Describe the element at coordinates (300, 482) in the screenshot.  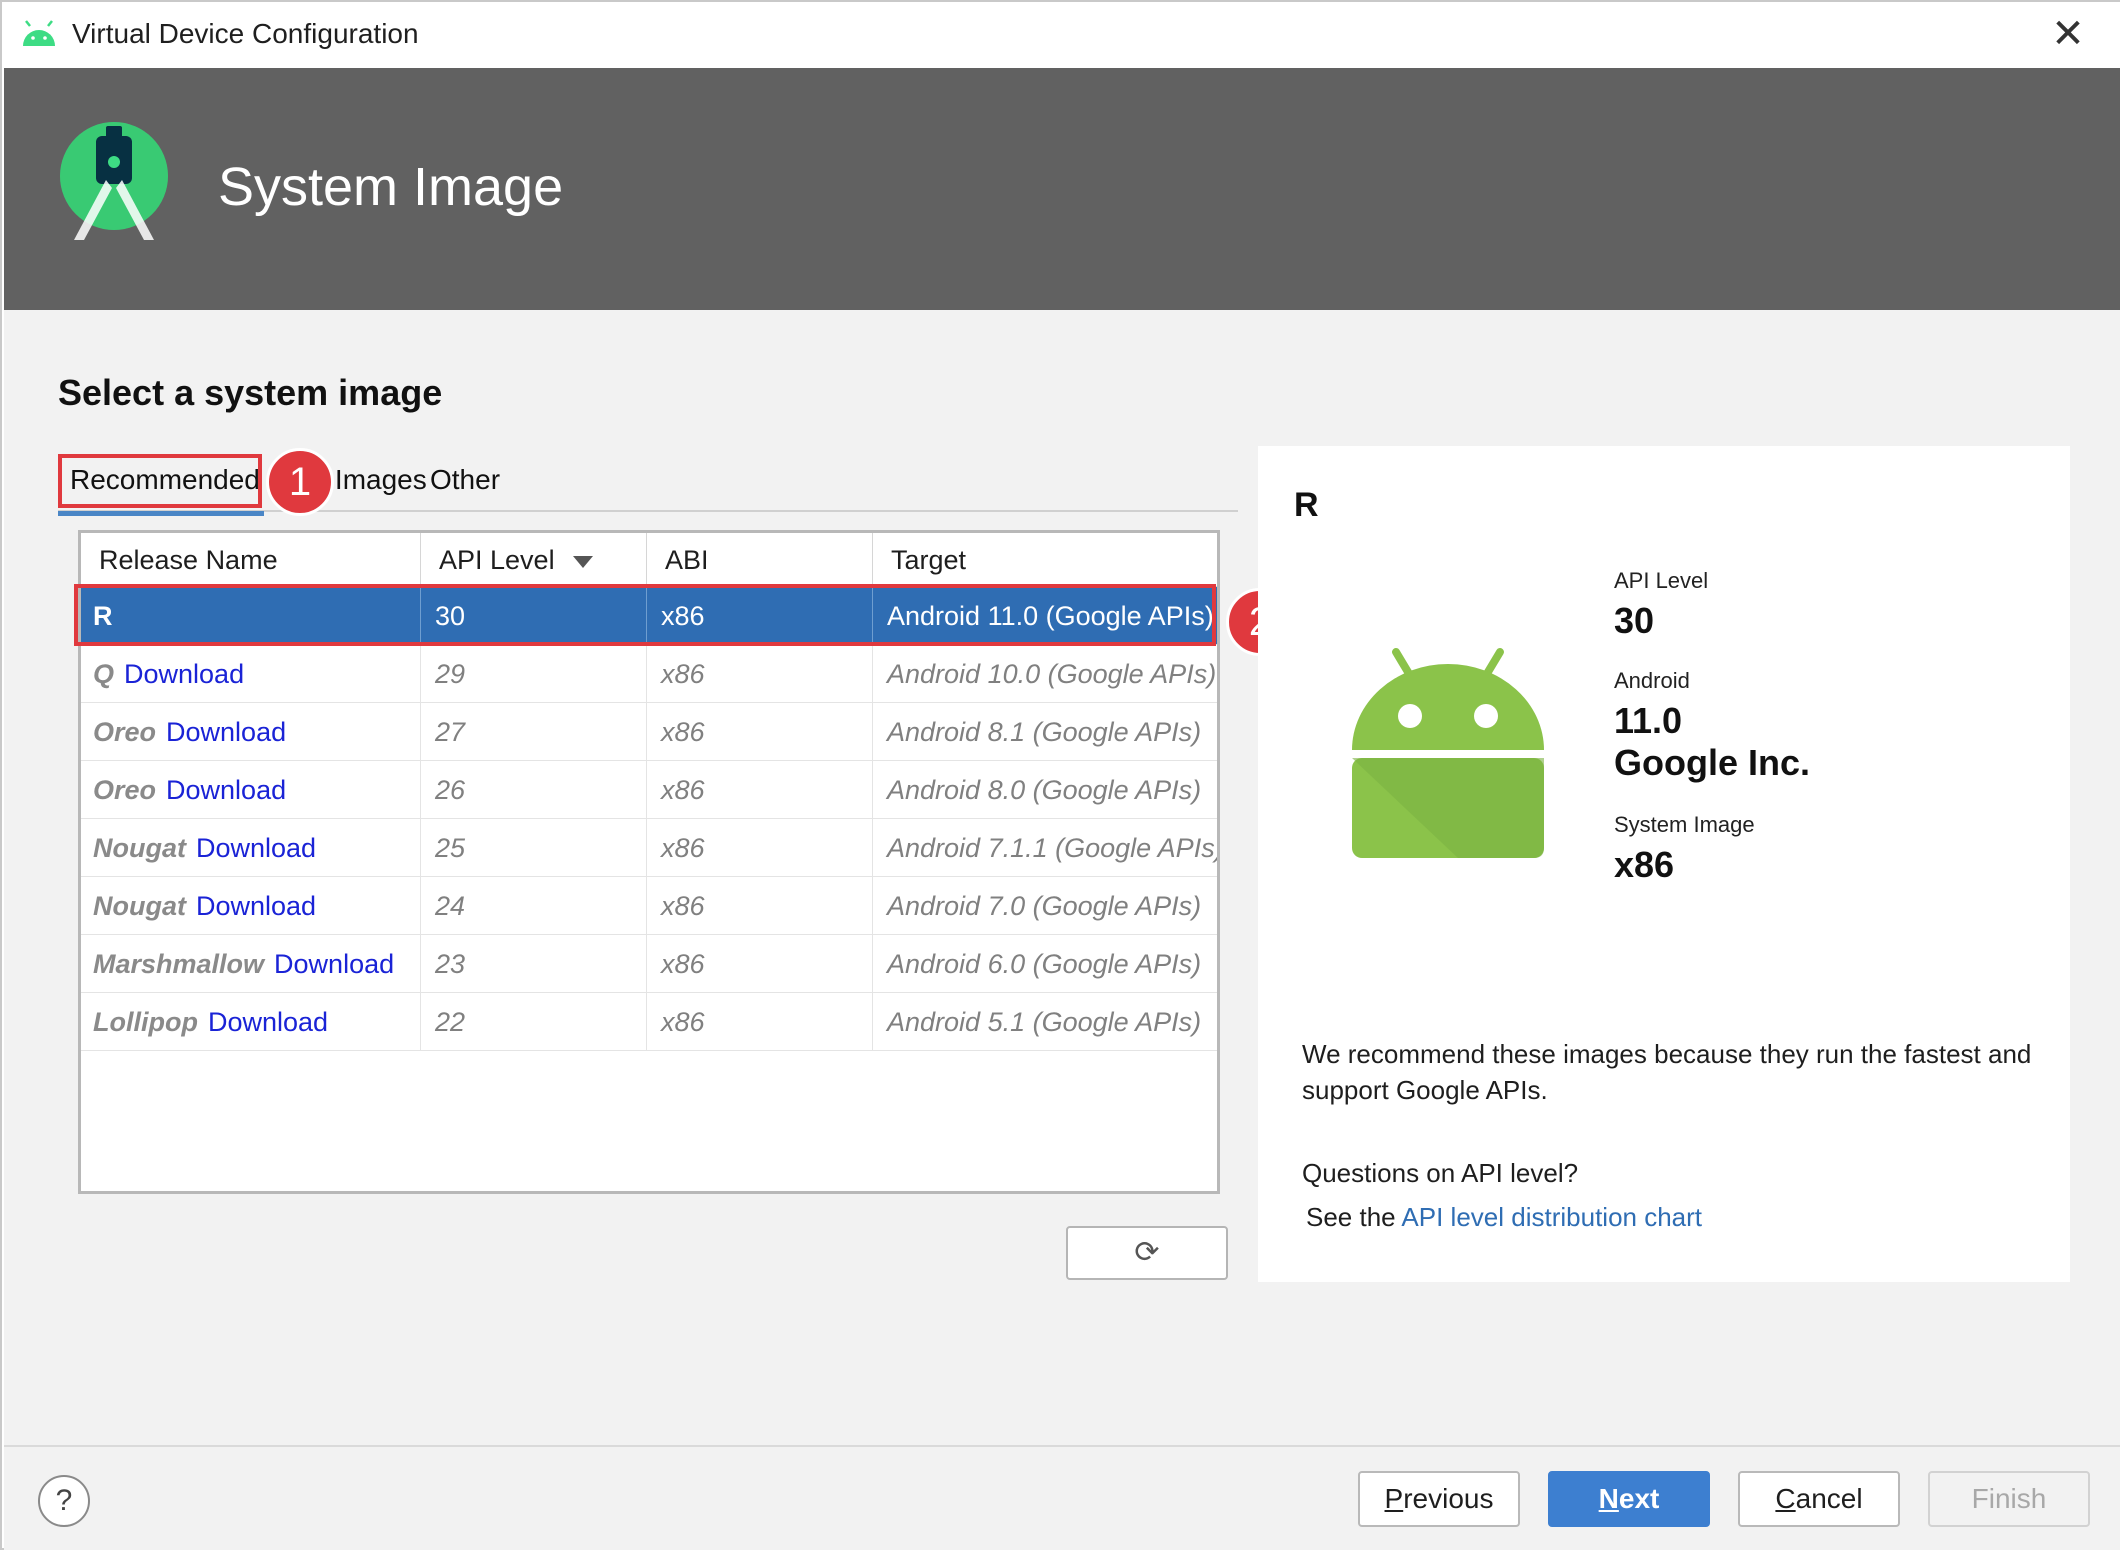
I see `annotation-badge-1: 1` at that location.